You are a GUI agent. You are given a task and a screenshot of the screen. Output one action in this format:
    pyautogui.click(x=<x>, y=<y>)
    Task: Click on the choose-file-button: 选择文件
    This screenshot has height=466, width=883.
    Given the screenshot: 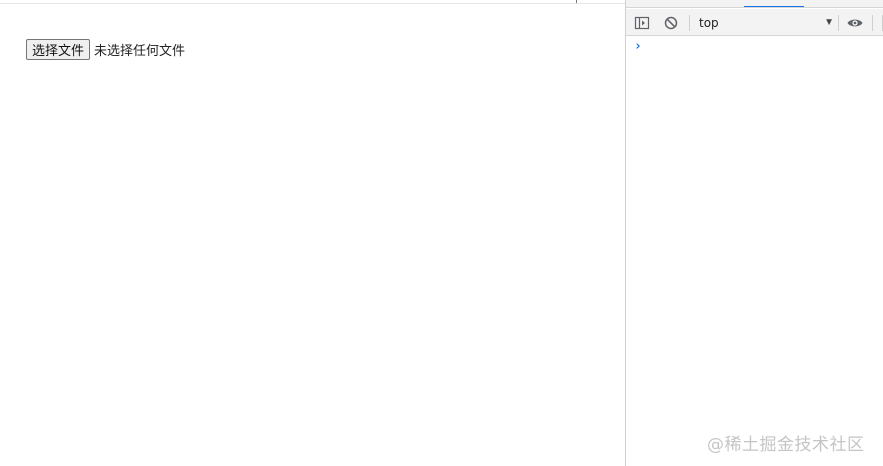 What is the action you would take?
    pyautogui.click(x=58, y=49)
    